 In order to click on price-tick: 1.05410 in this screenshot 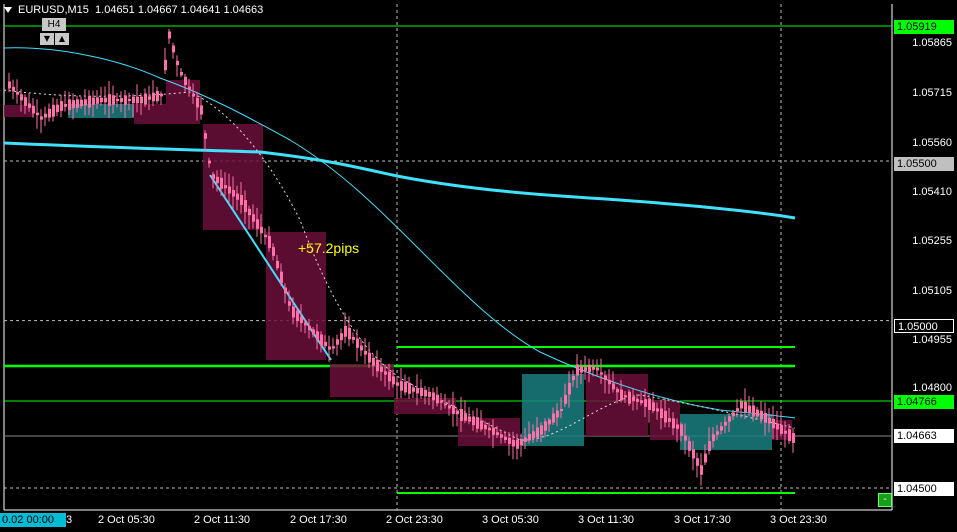, I will do `click(932, 192)`.